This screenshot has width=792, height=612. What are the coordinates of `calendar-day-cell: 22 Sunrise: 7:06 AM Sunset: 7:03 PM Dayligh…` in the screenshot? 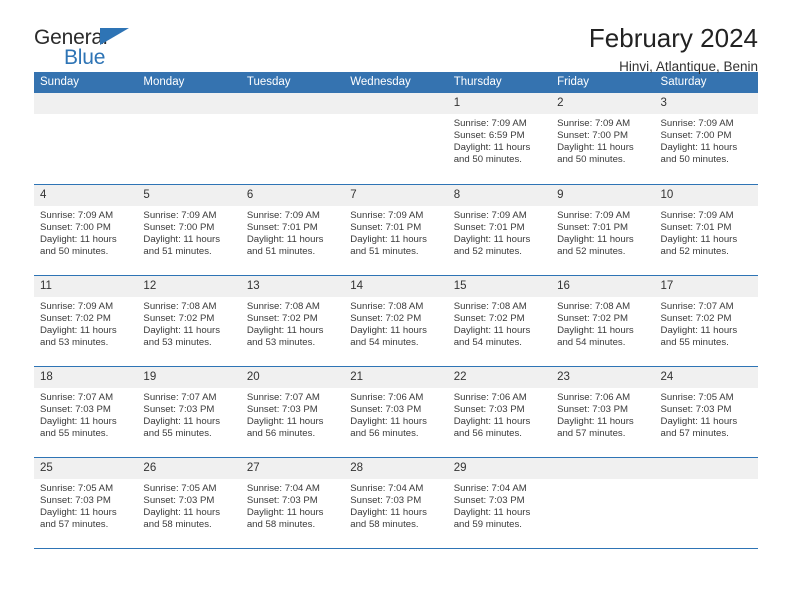 It's located at (499, 411).